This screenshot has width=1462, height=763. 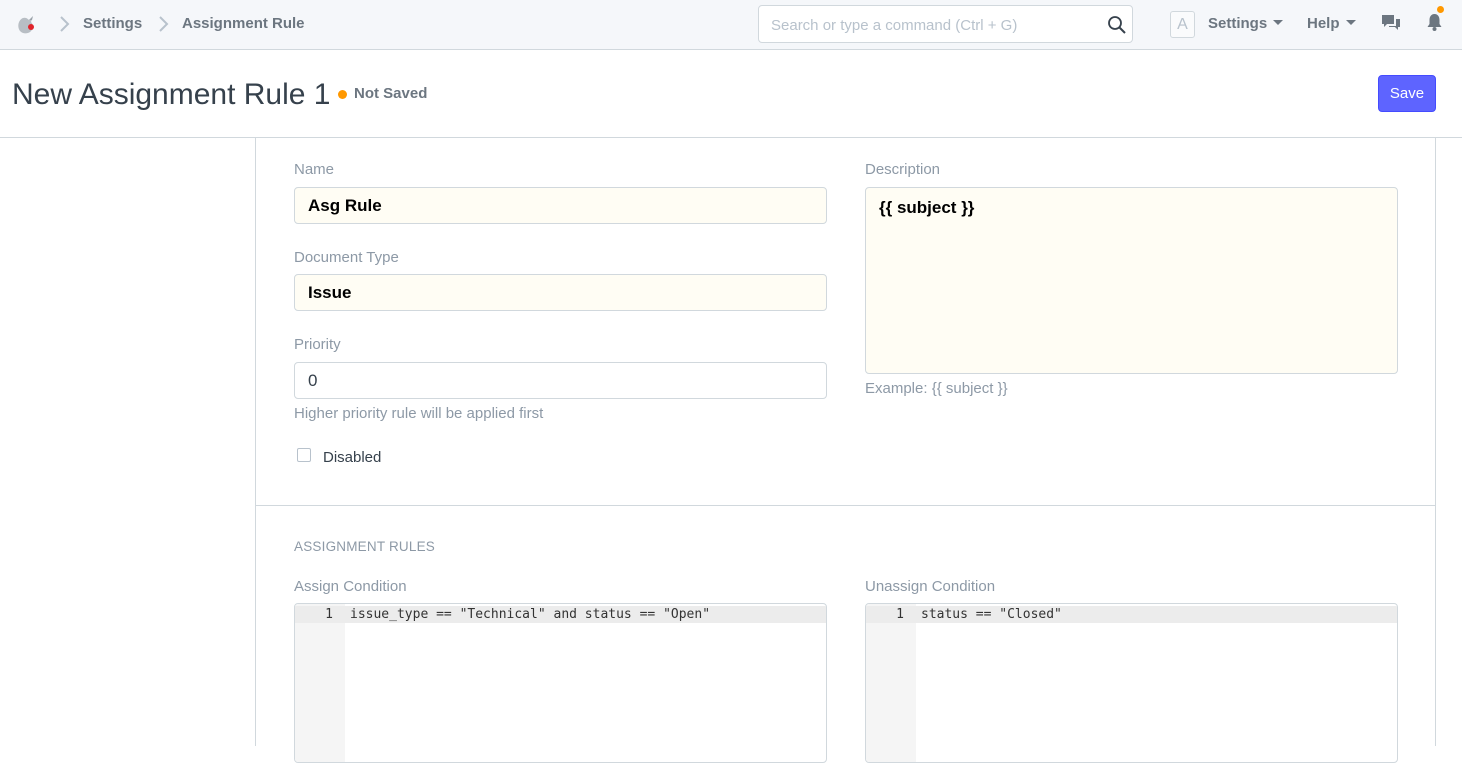 What do you see at coordinates (1440, 9) in the screenshot?
I see `notification-dot` at bounding box center [1440, 9].